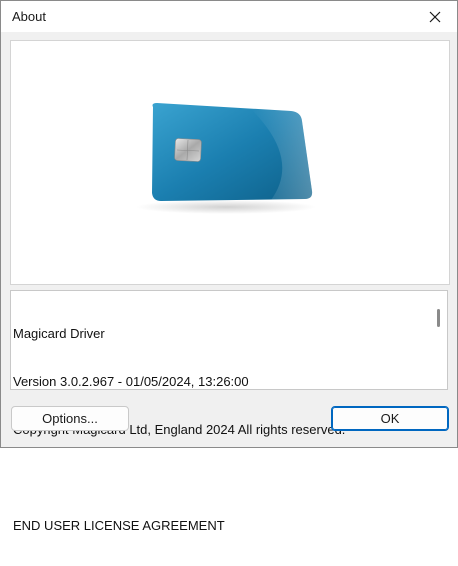 The image size is (458, 566). I want to click on scrollbar-thumb, so click(438, 318).